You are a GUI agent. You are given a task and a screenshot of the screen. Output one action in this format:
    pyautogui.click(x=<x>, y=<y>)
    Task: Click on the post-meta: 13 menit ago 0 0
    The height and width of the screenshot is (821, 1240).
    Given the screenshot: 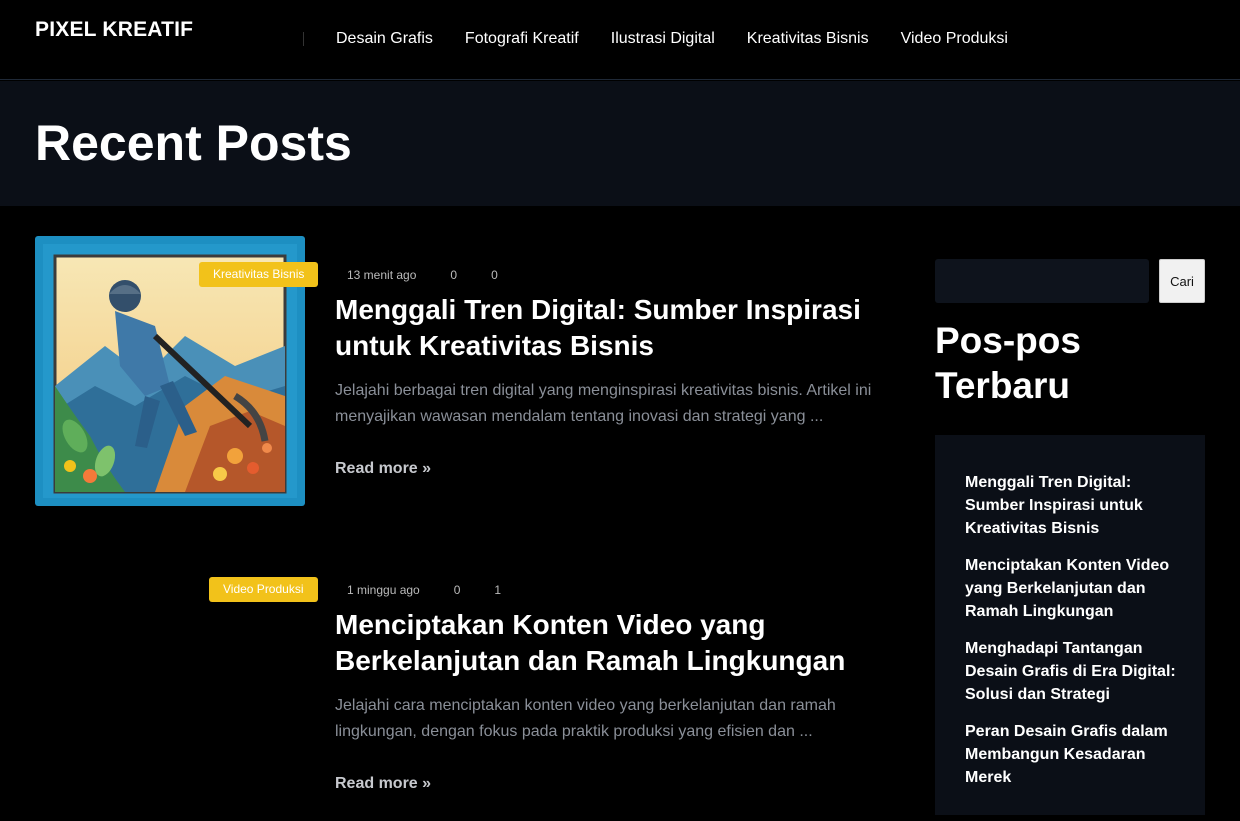 What is the action you would take?
    pyautogui.click(x=439, y=275)
    